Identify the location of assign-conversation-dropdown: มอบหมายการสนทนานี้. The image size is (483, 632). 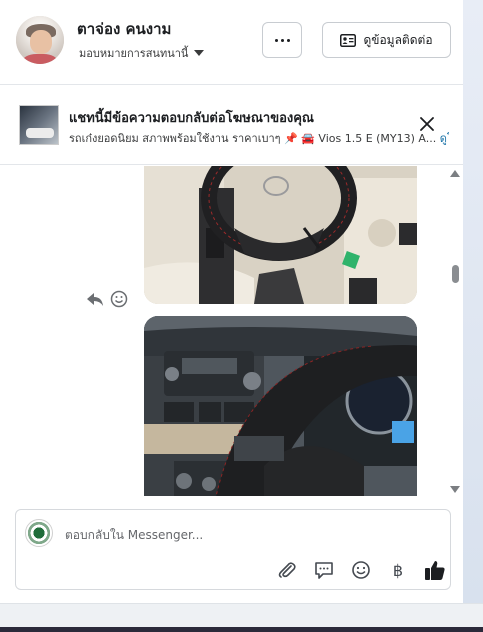
(142, 53).